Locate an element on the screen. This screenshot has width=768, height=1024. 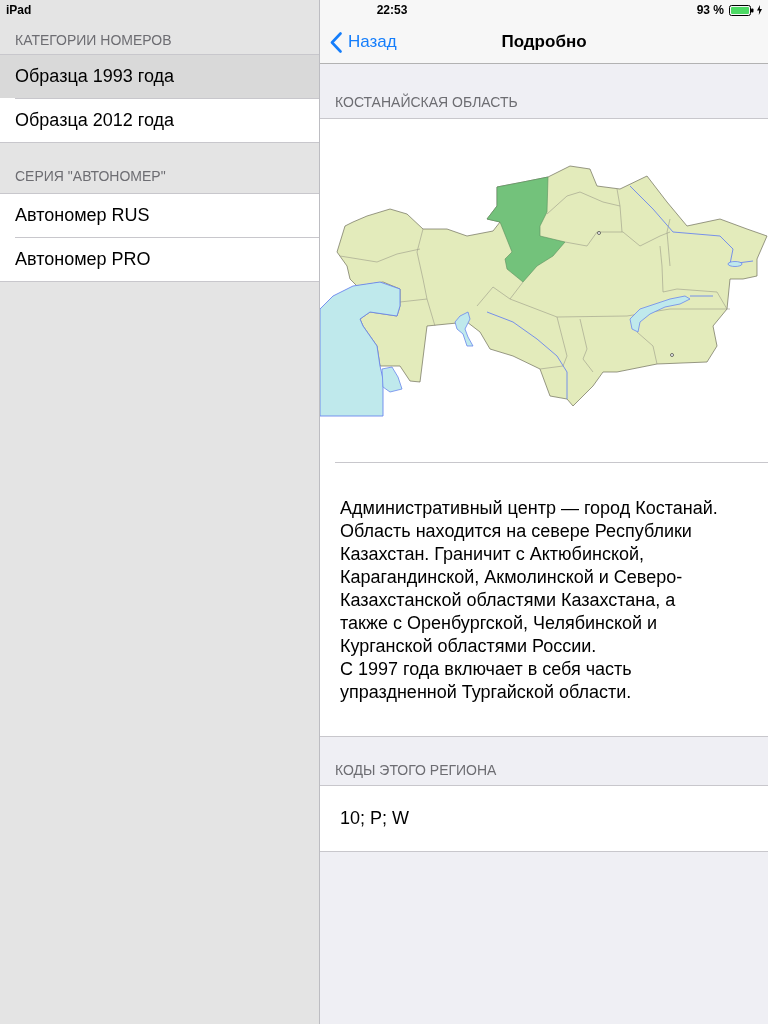
clock-time: 22:53 is located at coordinates (392, 10).